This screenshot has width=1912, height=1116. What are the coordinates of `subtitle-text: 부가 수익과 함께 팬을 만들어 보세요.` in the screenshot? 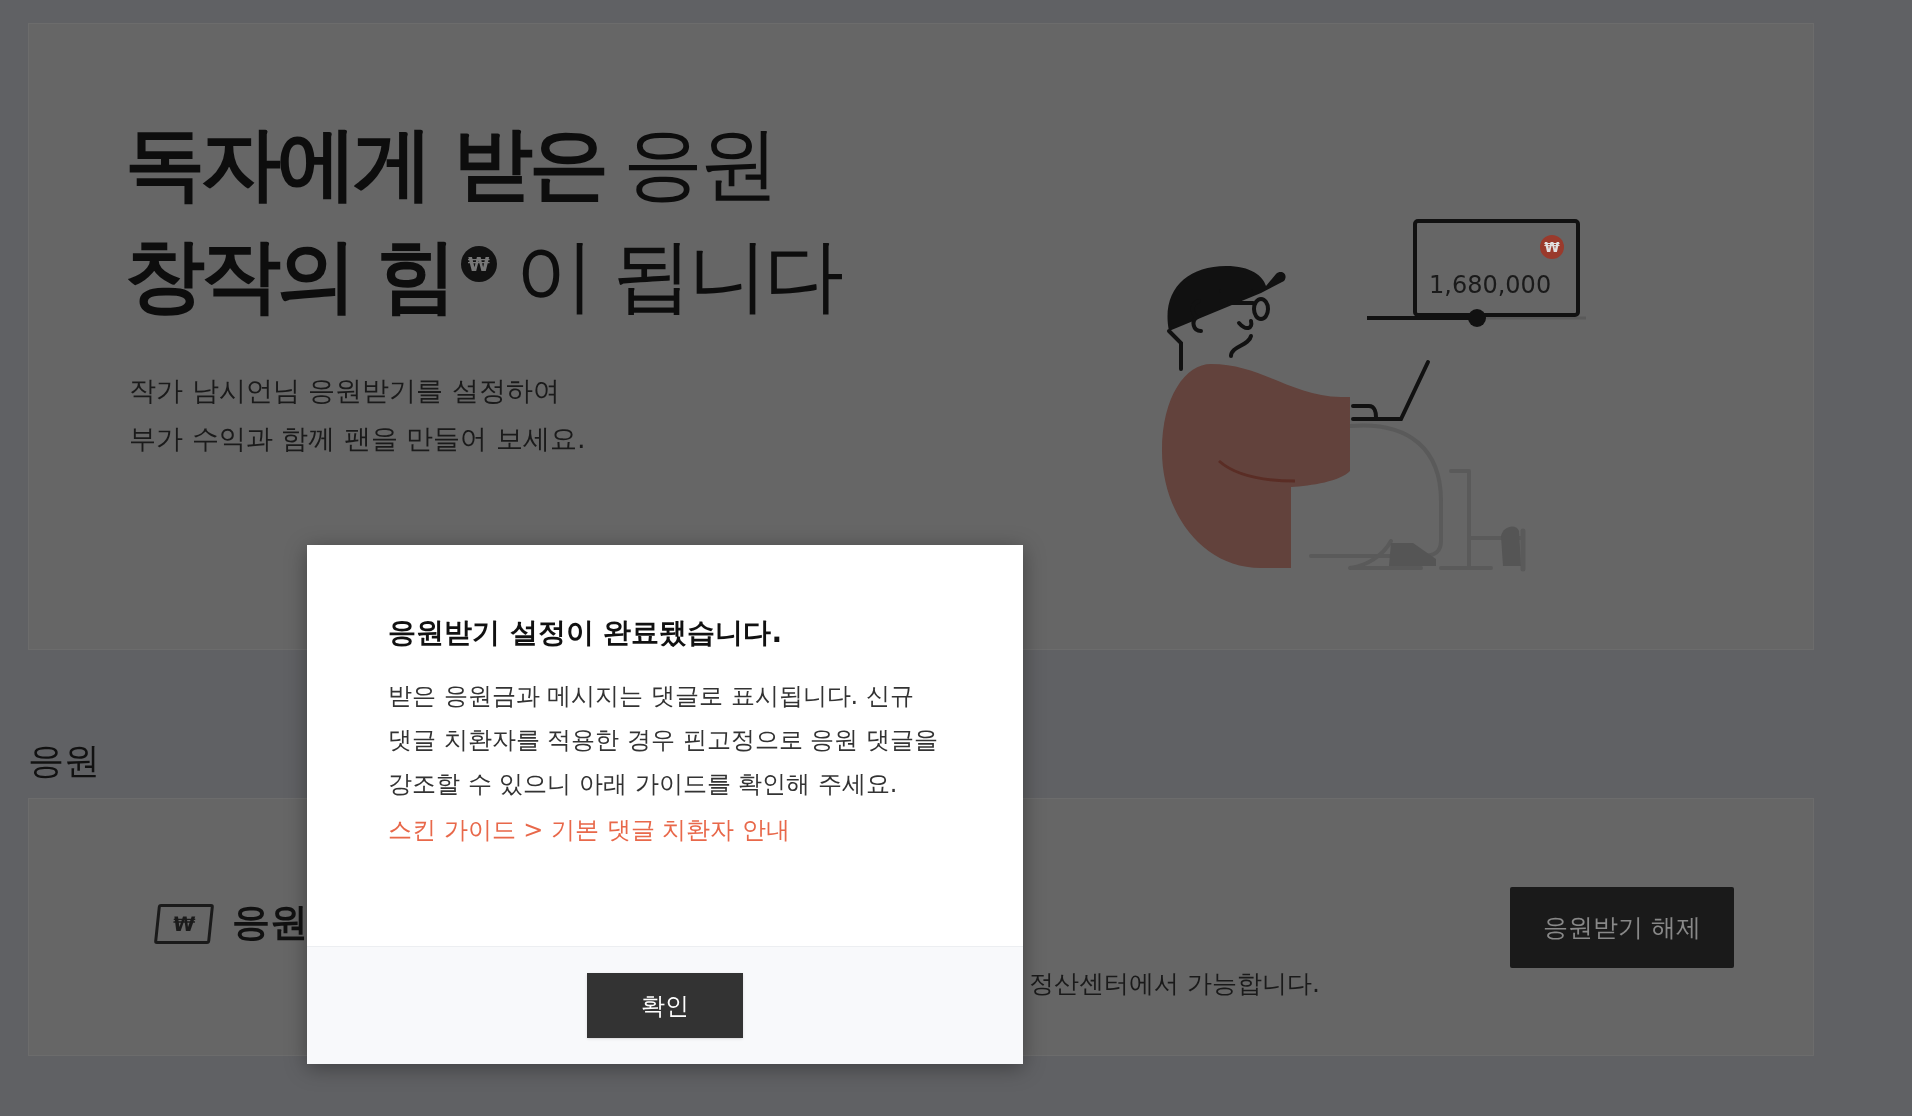 It's located at (357, 438).